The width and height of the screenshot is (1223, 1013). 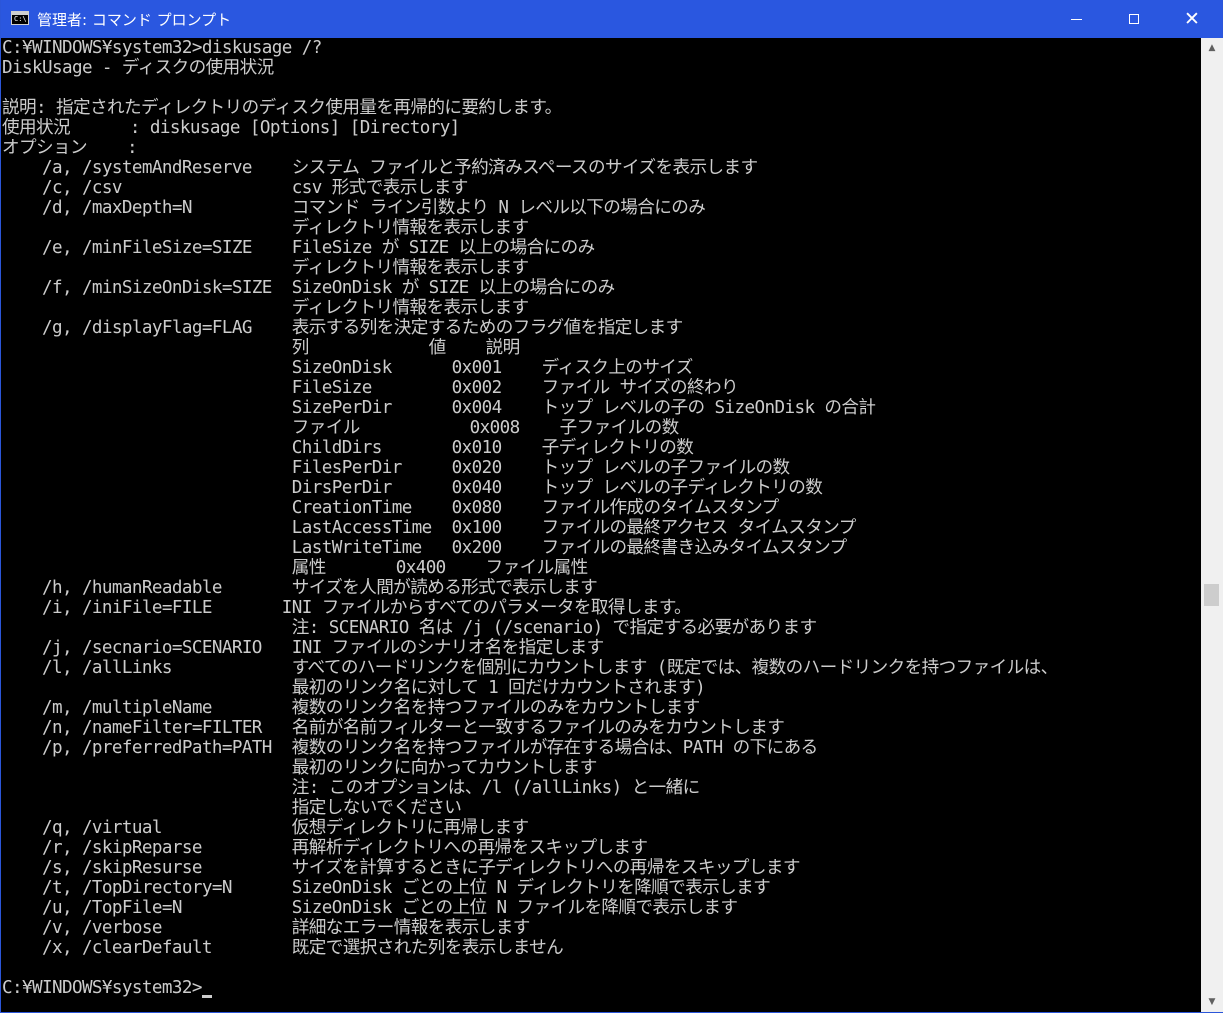 I want to click on console-line: /v, /verbose 詳細なエラー情報を表示します, so click(x=266, y=928).